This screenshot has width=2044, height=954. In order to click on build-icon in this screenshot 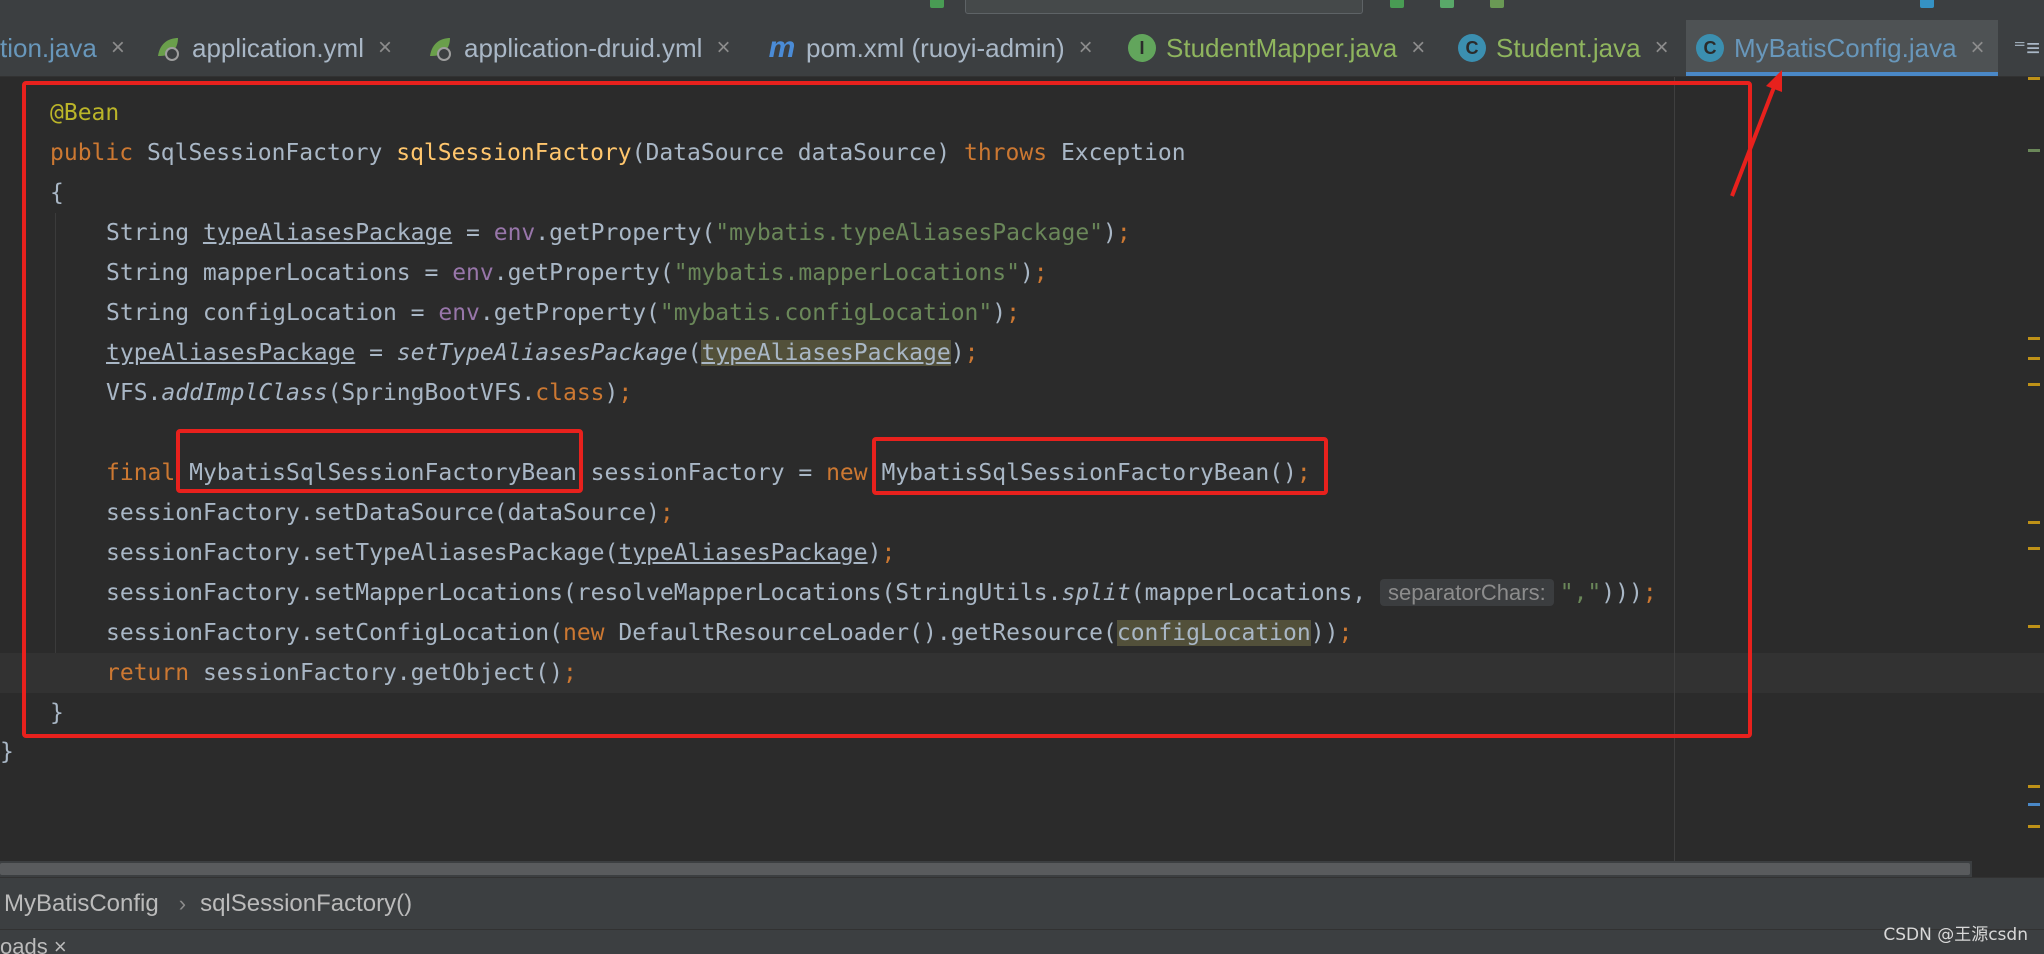, I will do `click(937, 4)`.